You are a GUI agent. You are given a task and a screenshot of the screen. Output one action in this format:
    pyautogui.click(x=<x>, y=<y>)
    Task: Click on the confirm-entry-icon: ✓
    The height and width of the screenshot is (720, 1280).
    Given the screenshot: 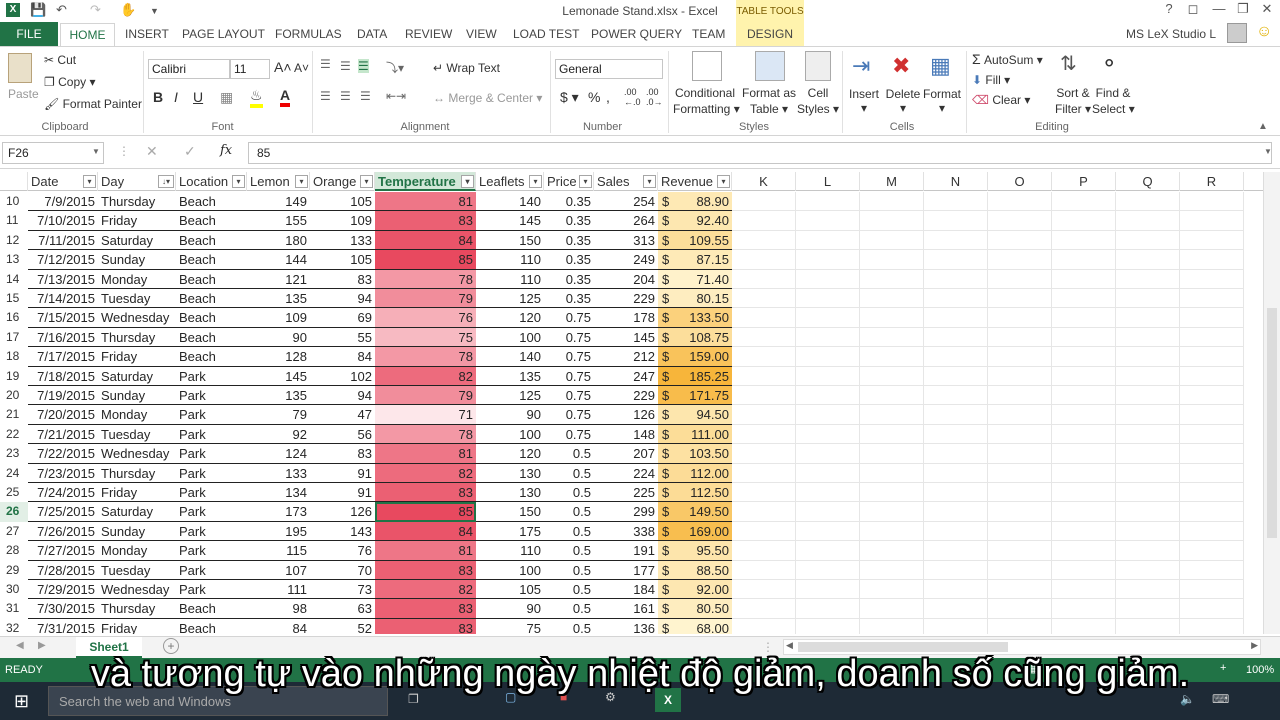 What is the action you would take?
    pyautogui.click(x=190, y=151)
    